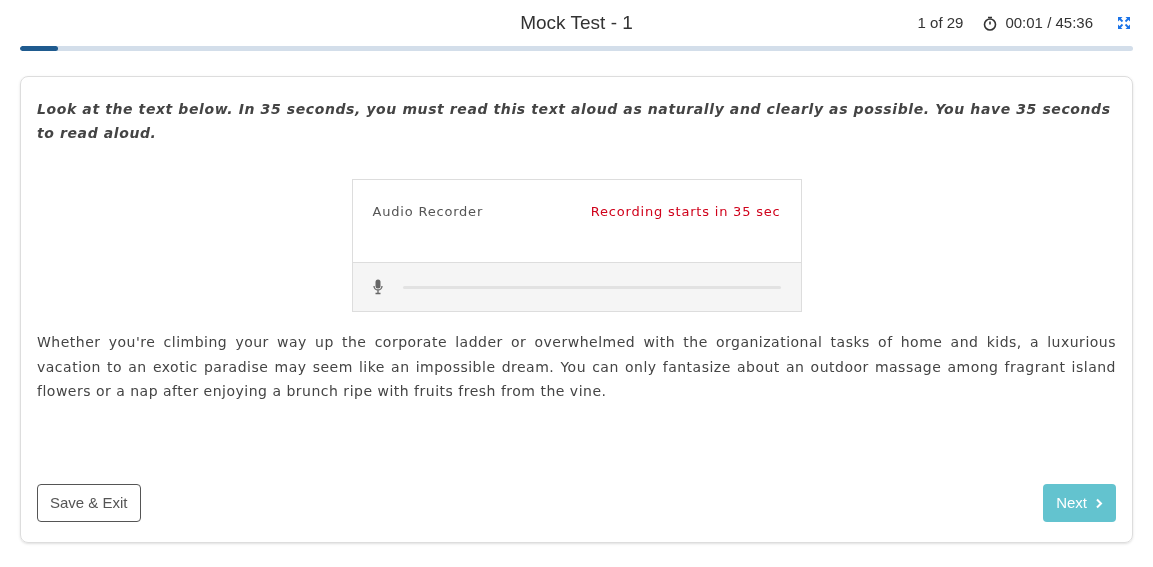 The height and width of the screenshot is (567, 1153). I want to click on recorder-title: Audio Recorder, so click(428, 212).